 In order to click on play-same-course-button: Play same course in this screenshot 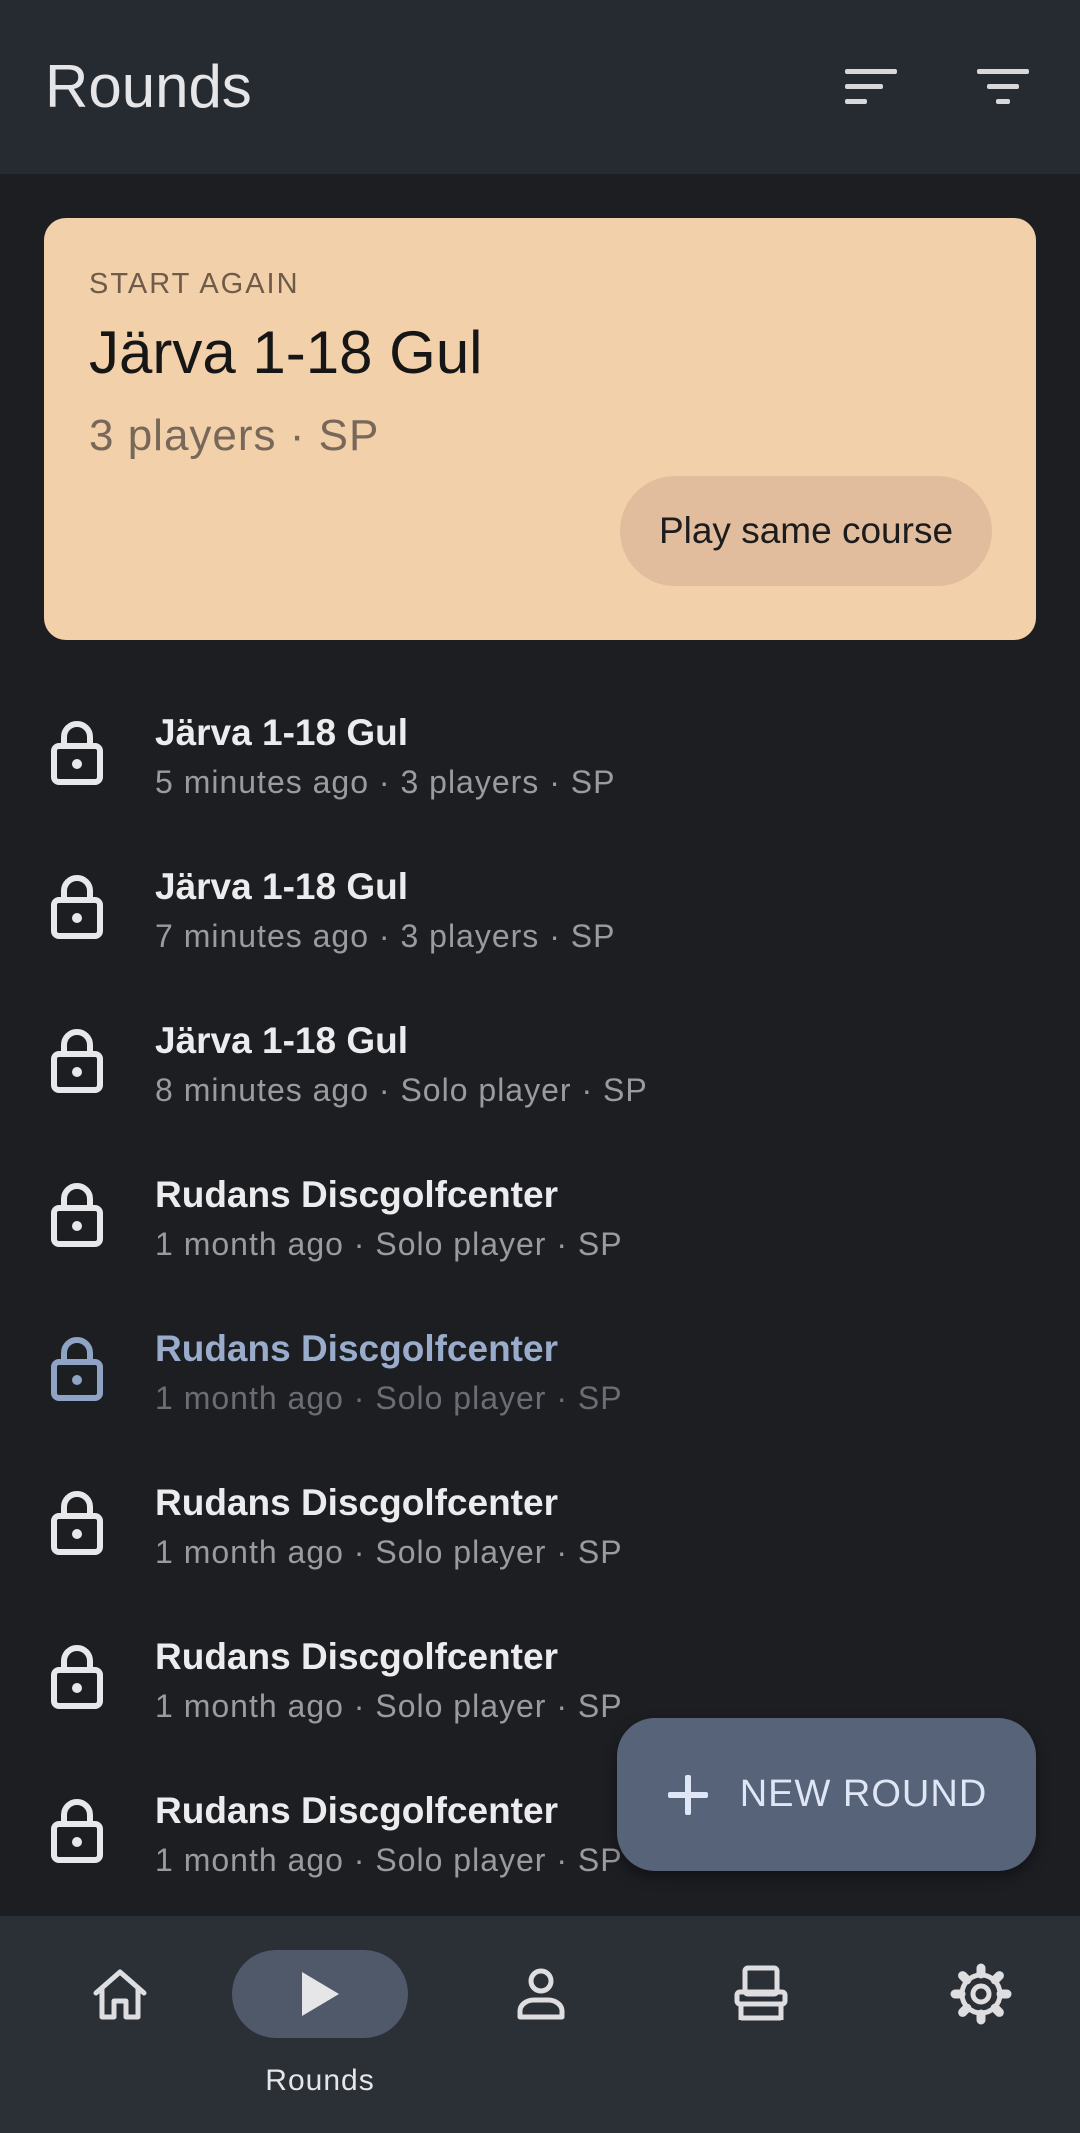, I will do `click(806, 531)`.